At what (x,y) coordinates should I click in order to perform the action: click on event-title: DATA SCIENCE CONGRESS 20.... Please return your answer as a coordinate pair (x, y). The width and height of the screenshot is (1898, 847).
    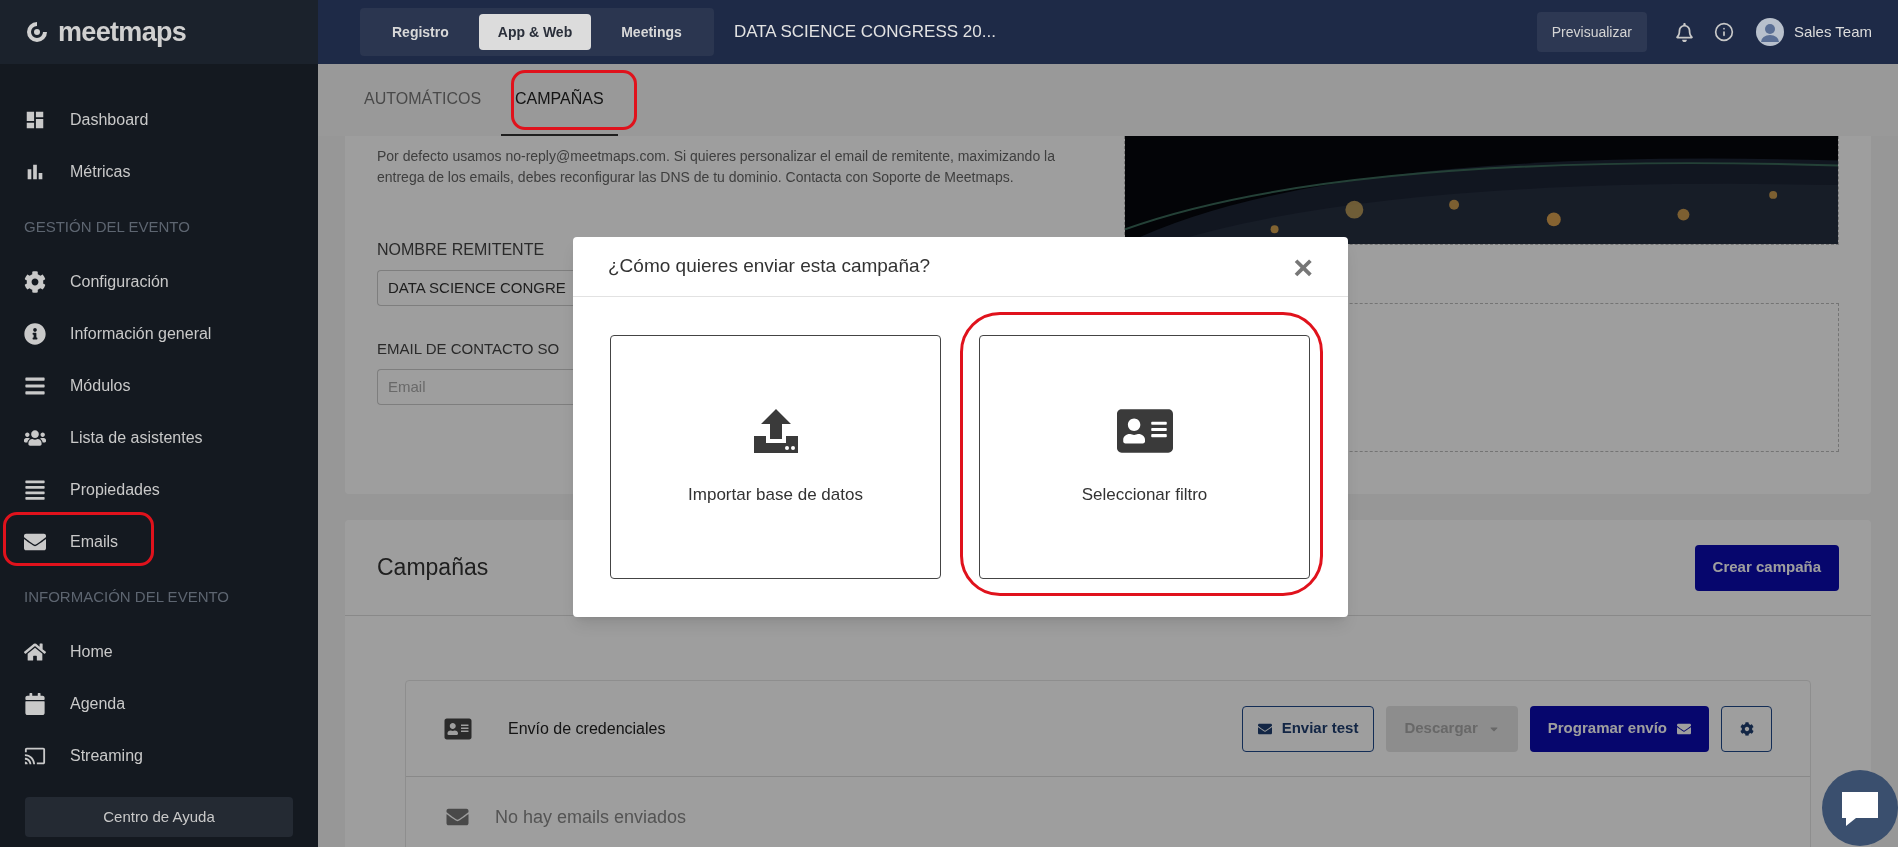
    Looking at the image, I should click on (864, 32).